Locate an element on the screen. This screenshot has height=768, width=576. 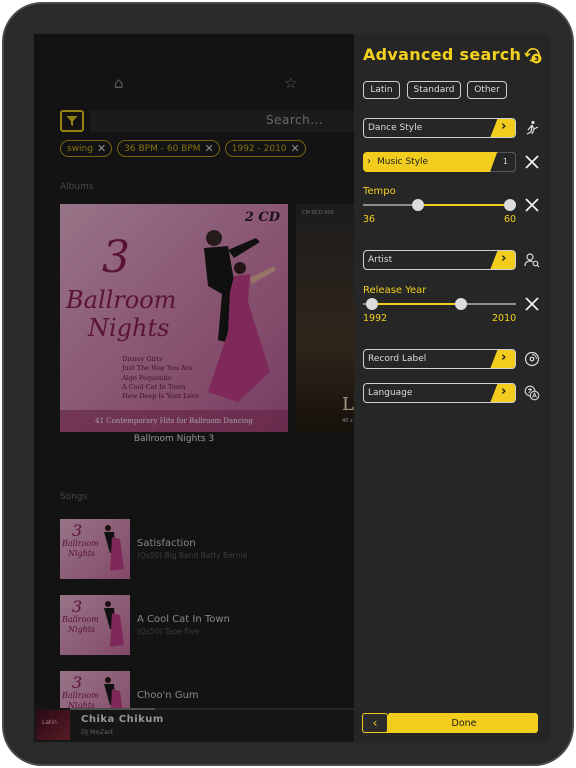
tempo-max-value: 60 is located at coordinates (510, 219).